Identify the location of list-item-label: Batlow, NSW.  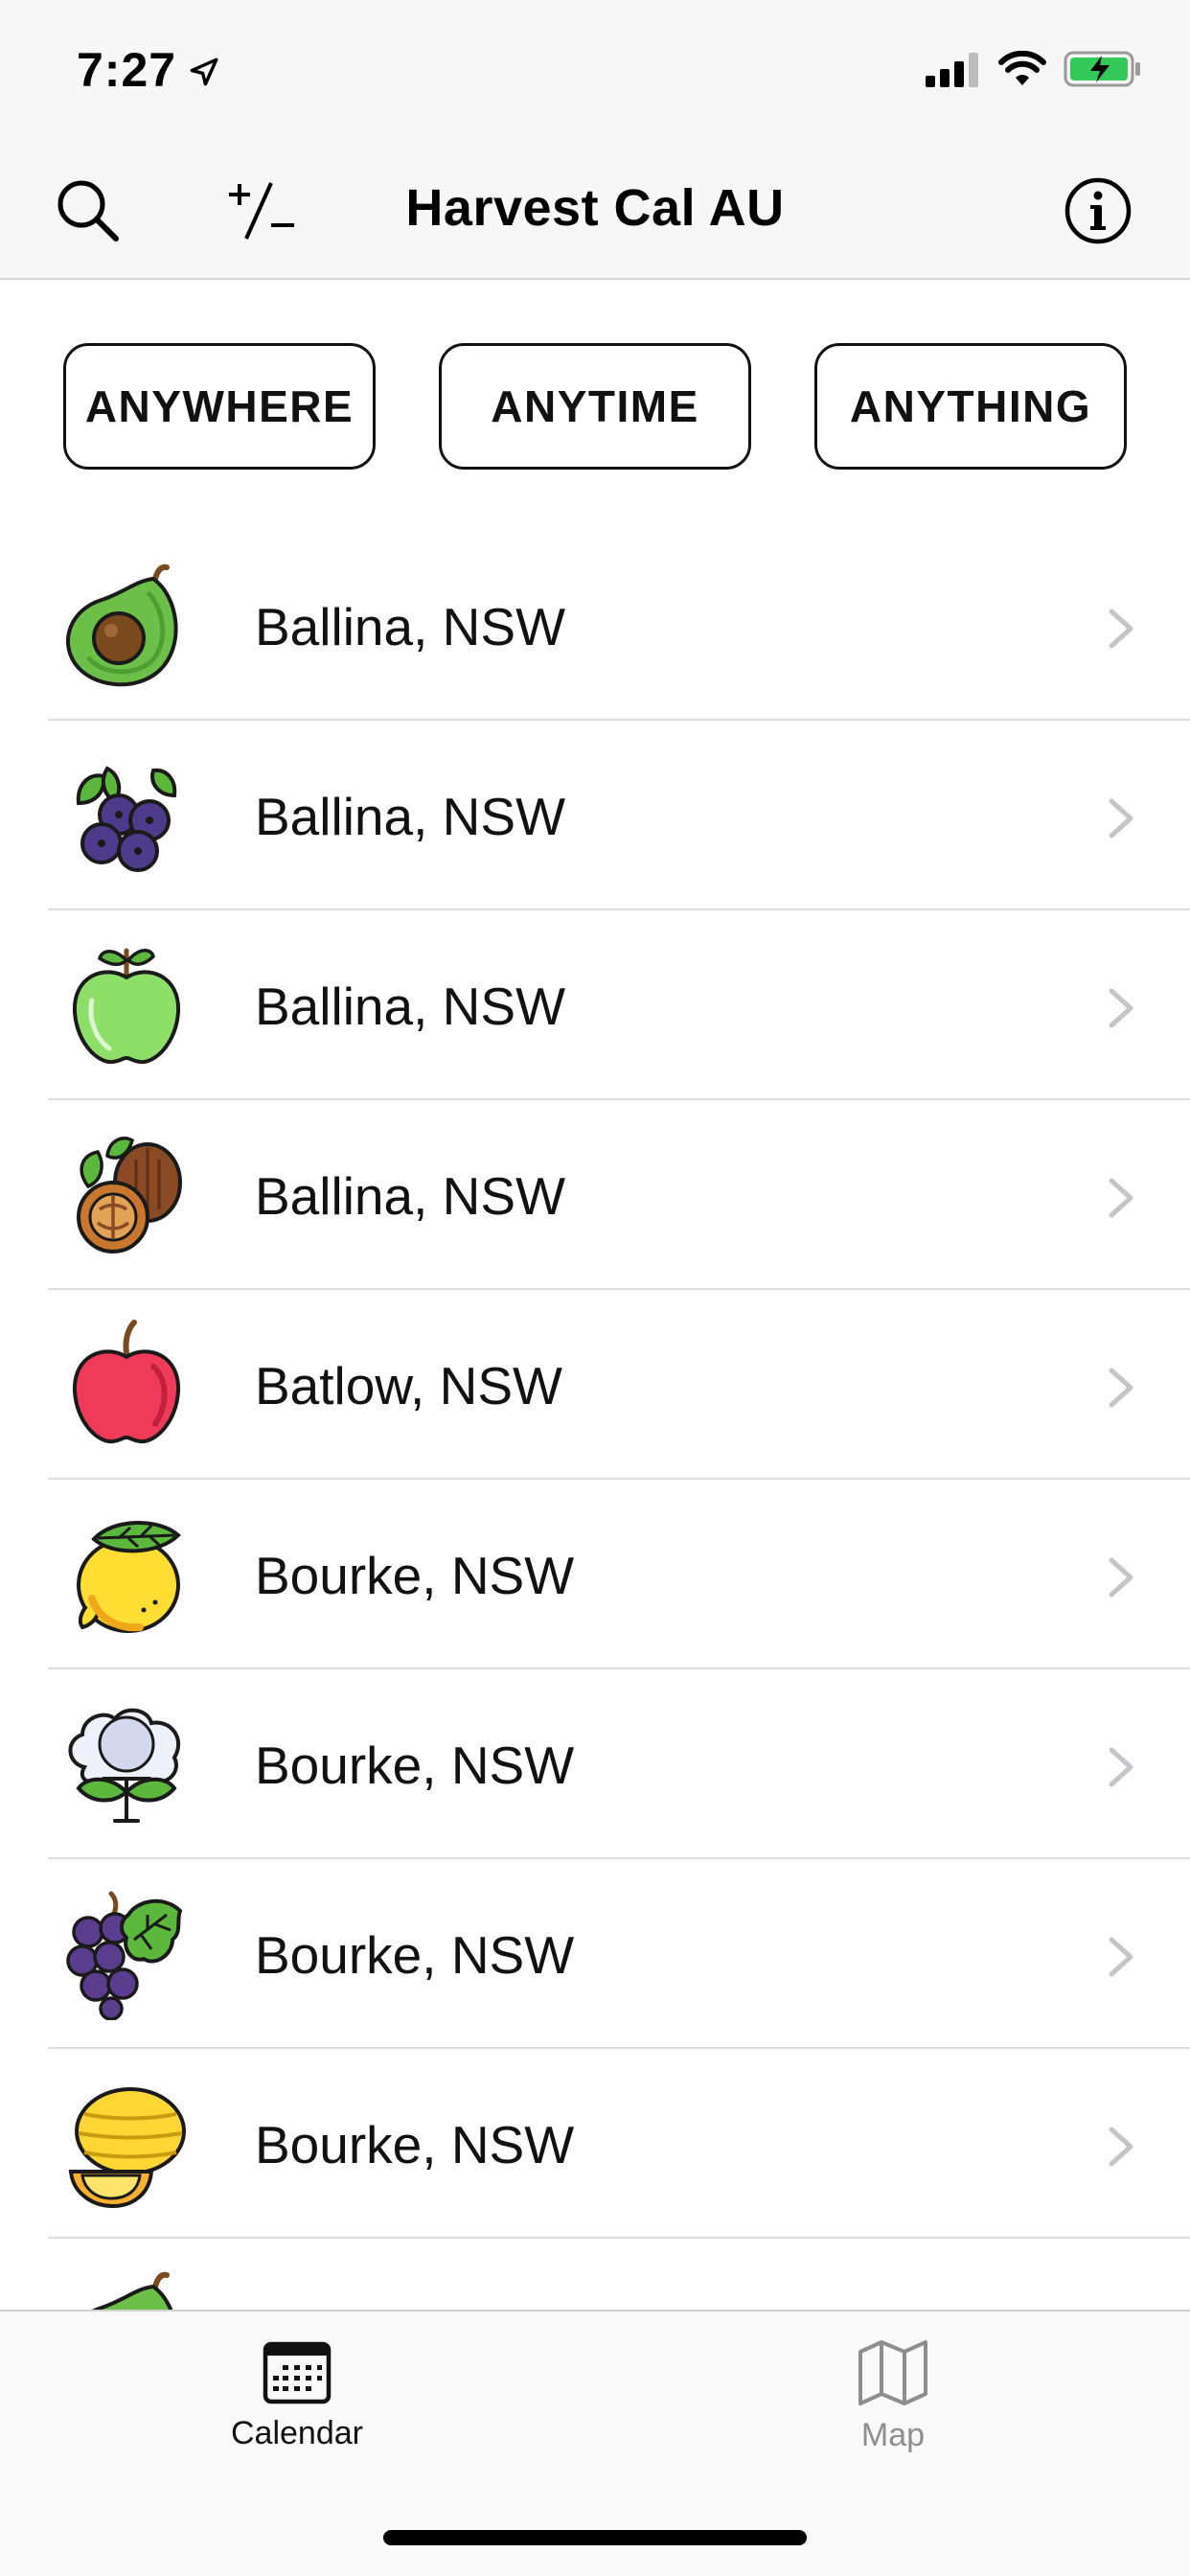
(409, 1385).